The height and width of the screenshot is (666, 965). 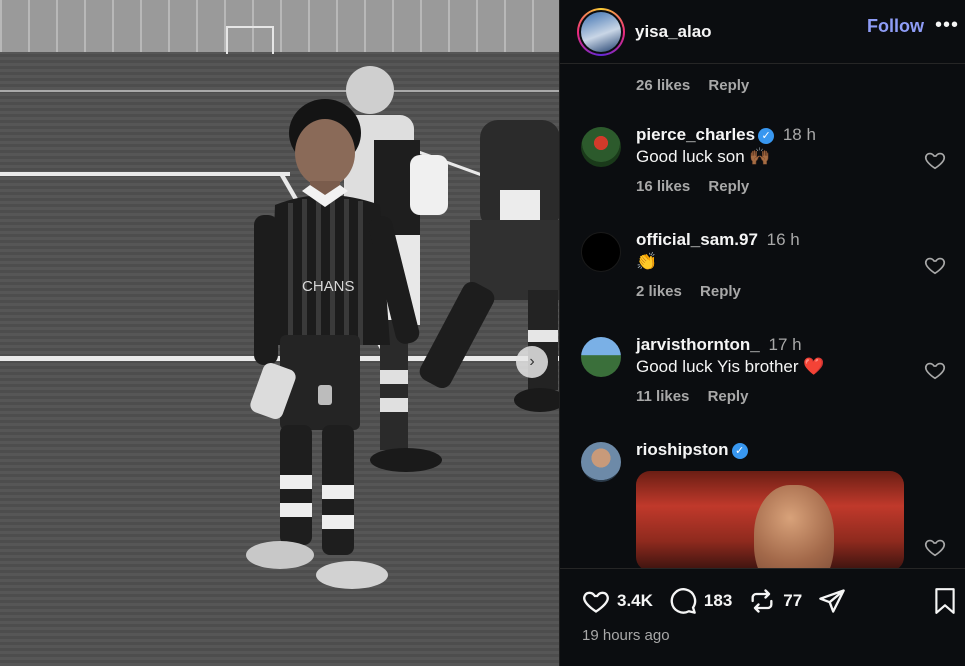 What do you see at coordinates (695, 134) in the screenshot?
I see `commenter-username: pierce_charles` at bounding box center [695, 134].